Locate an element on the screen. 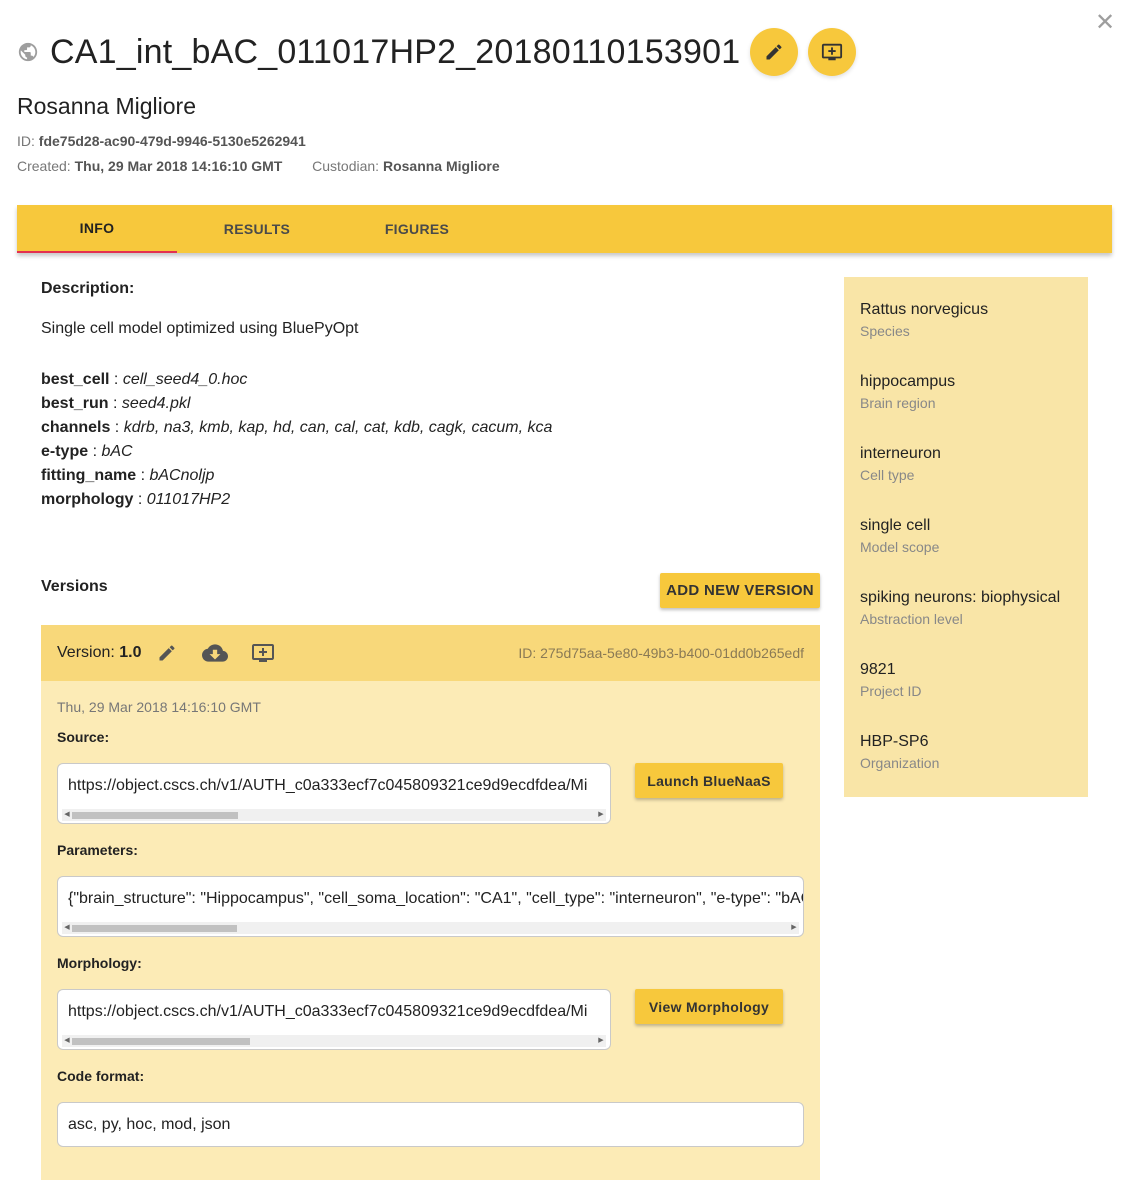  cloud-download-icon is located at coordinates (214, 653).